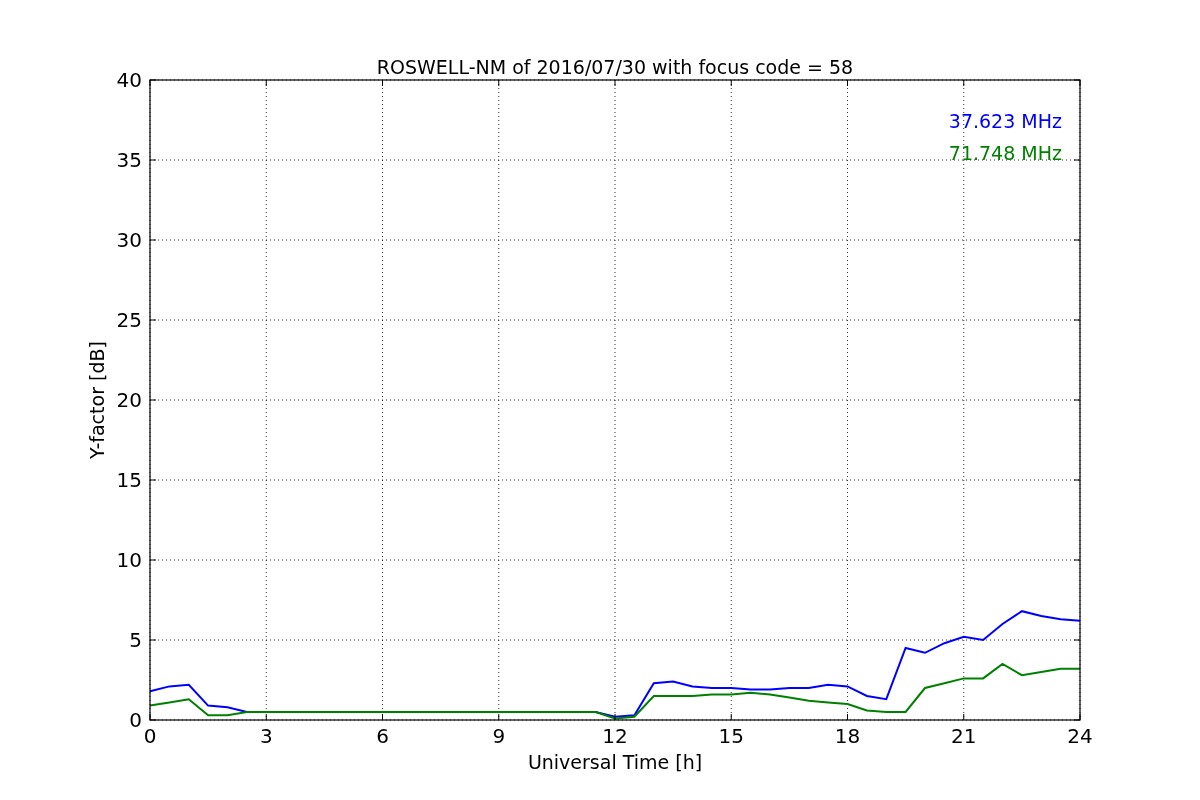 The image size is (1200, 800). What do you see at coordinates (615, 736) in the screenshot?
I see `tick-label: 12` at bounding box center [615, 736].